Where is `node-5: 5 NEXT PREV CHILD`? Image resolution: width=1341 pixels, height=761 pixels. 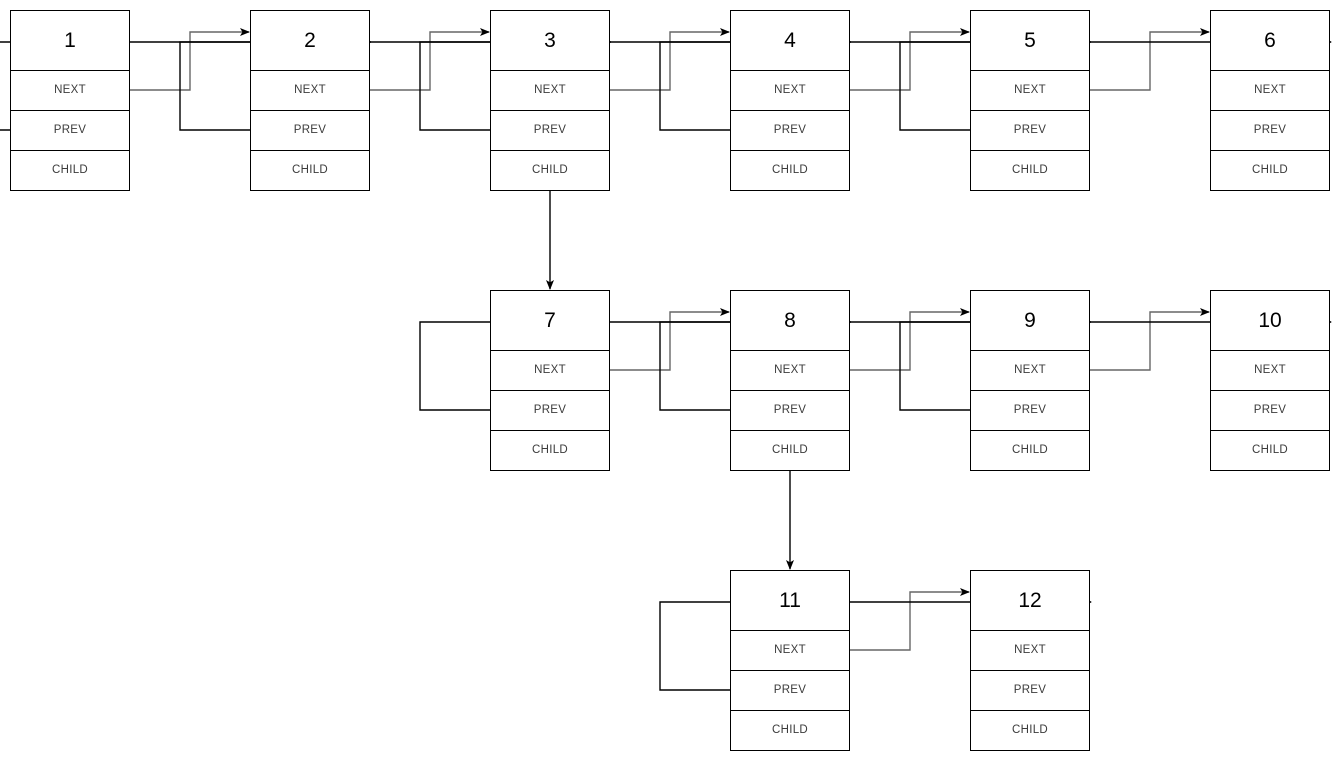 node-5: 5 NEXT PREV CHILD is located at coordinates (1030, 100).